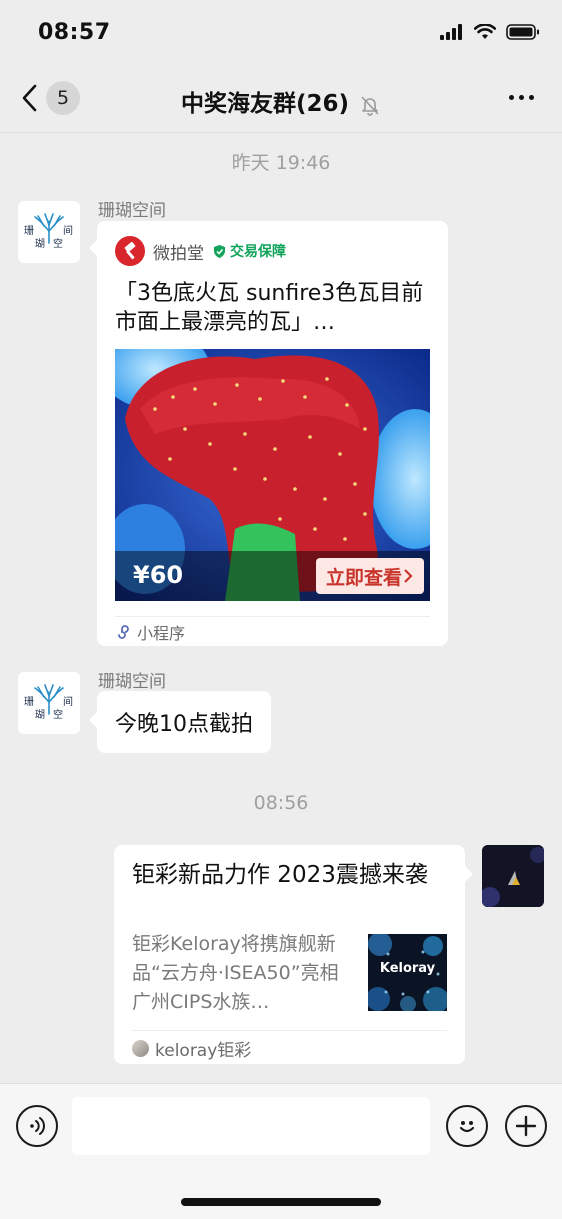  What do you see at coordinates (281, 1202) in the screenshot?
I see `home-indicator` at bounding box center [281, 1202].